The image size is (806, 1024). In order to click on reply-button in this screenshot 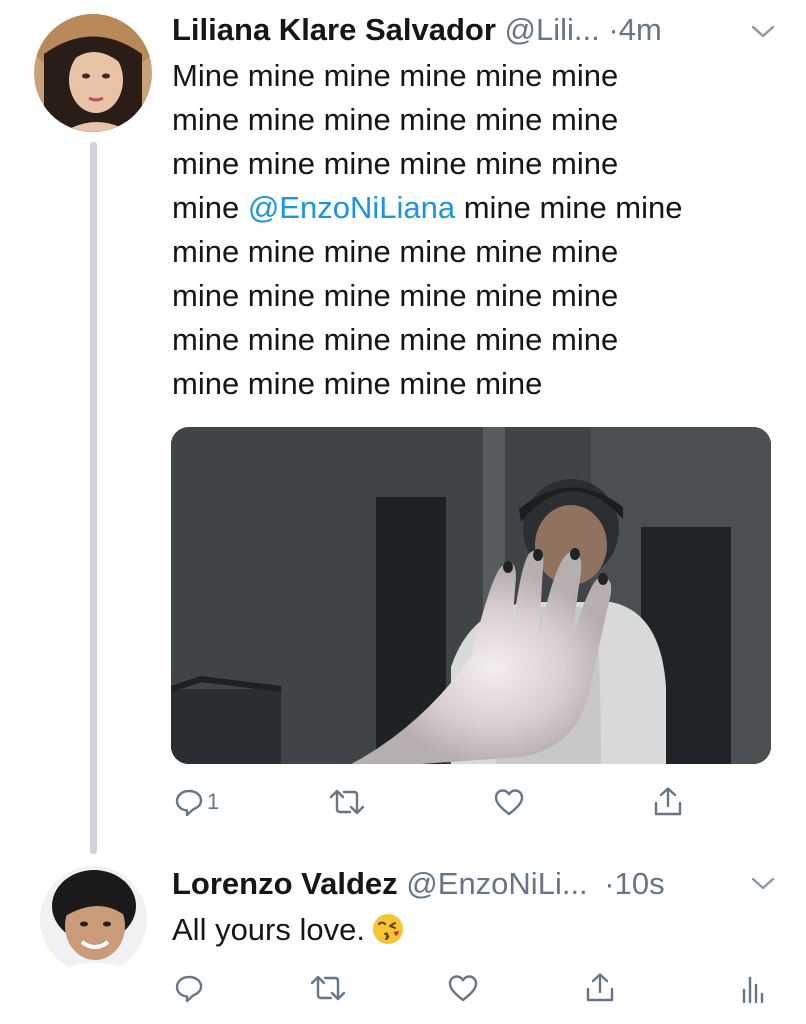, I will do `click(189, 988)`.